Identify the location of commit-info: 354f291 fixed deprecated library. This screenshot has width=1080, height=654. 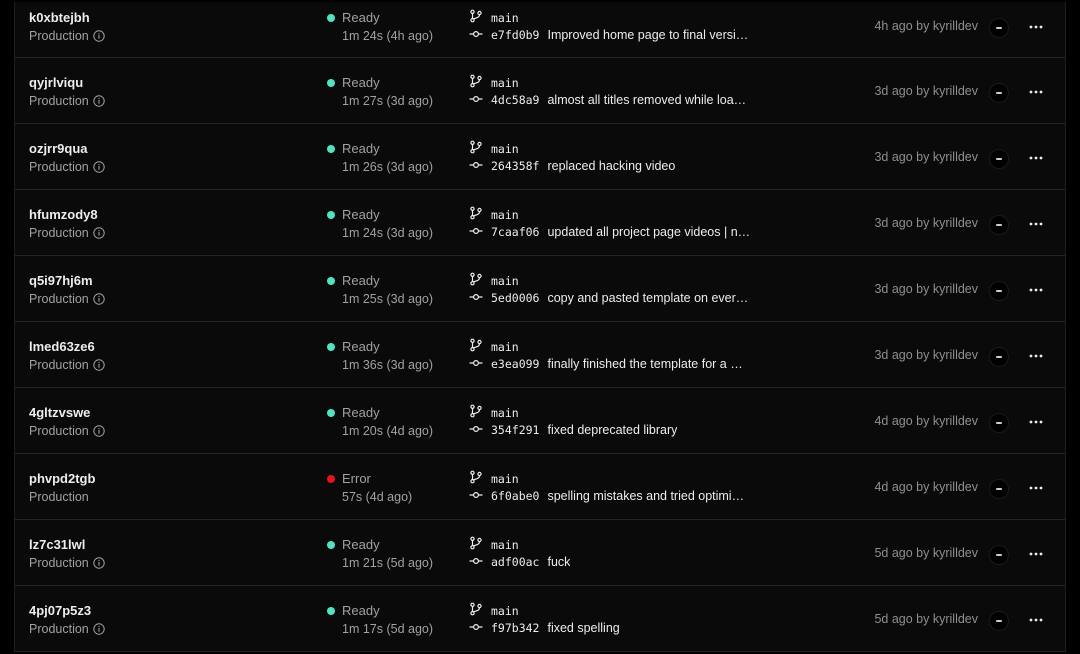
(573, 430).